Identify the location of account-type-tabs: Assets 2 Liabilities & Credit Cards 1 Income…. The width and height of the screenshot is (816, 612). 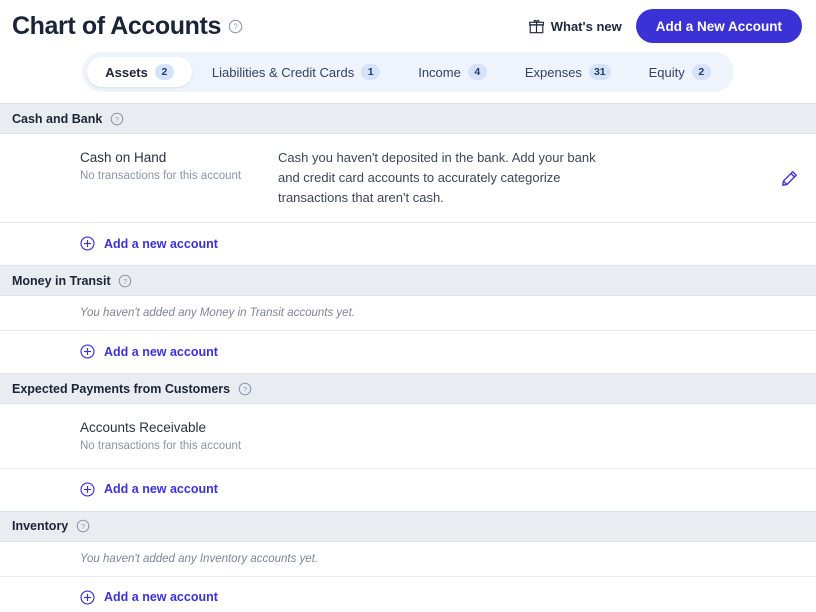
(408, 72).